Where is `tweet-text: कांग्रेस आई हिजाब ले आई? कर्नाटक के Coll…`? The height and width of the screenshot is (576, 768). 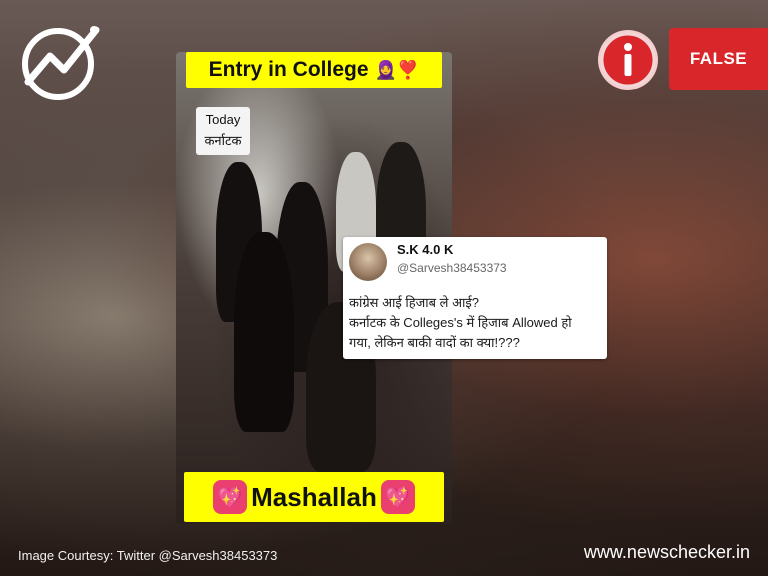
tweet-text: कांग्रेस आई हिजाब ले आई? कर्नाटक के Coll… is located at coordinates (478, 323).